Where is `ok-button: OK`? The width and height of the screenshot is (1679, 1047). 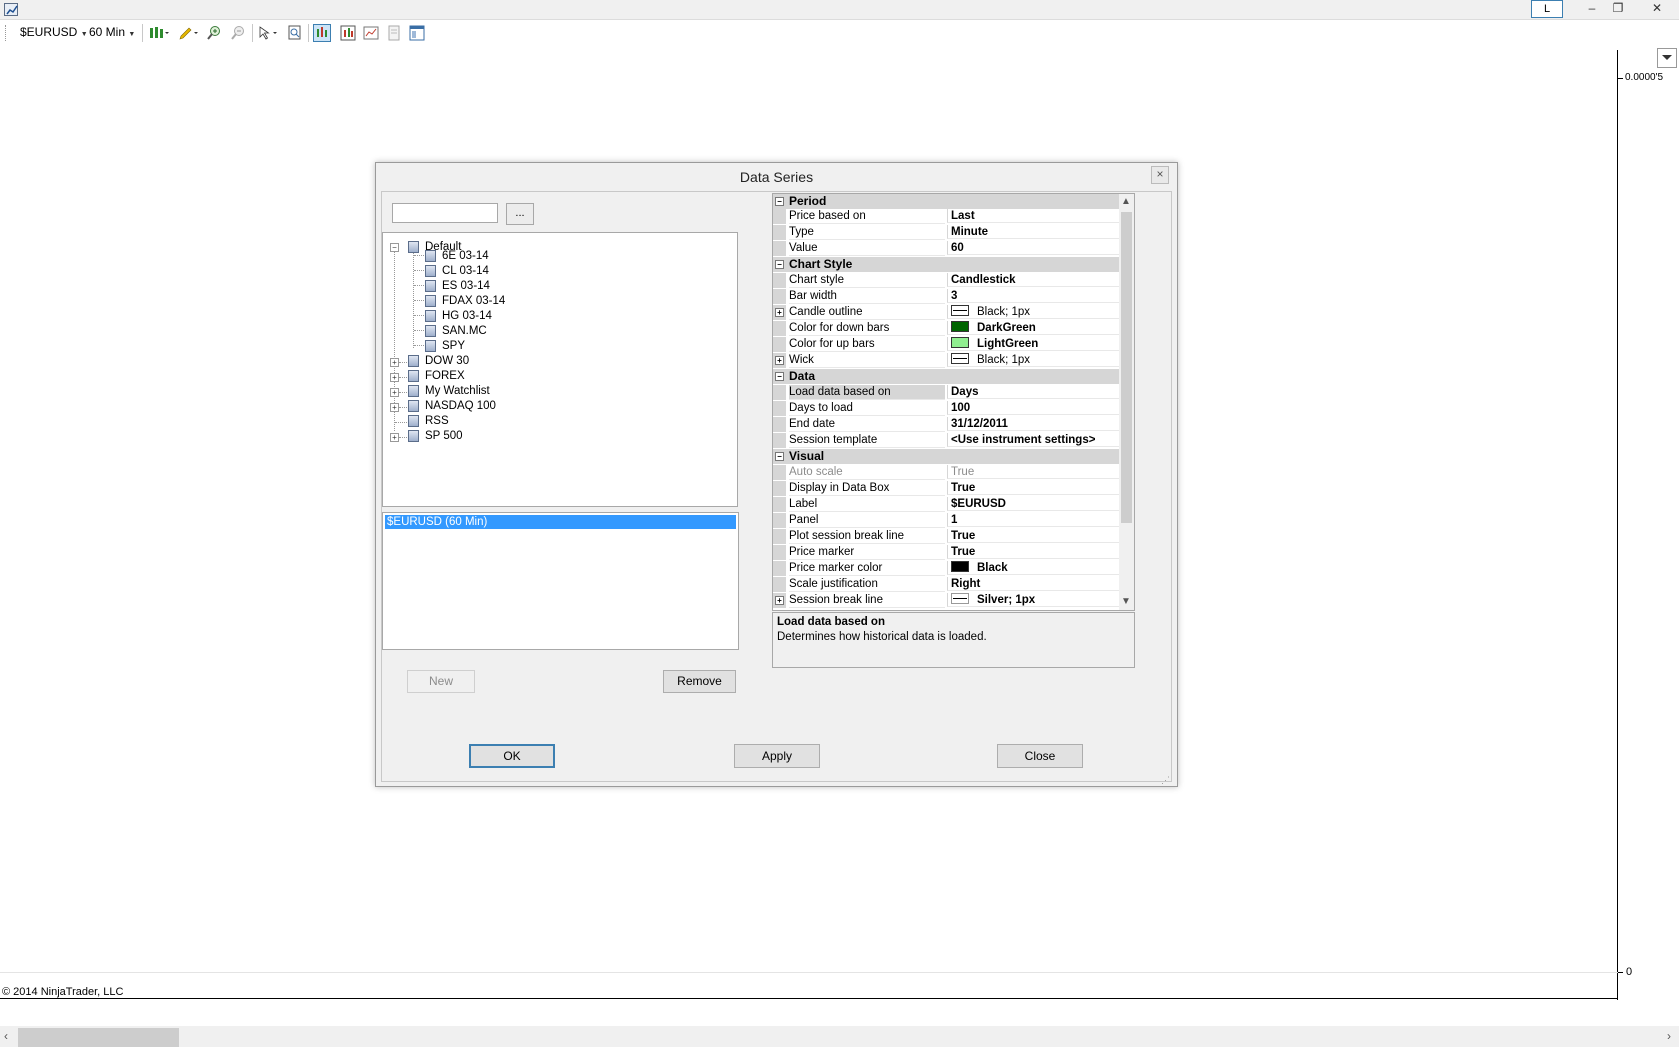 ok-button: OK is located at coordinates (512, 756).